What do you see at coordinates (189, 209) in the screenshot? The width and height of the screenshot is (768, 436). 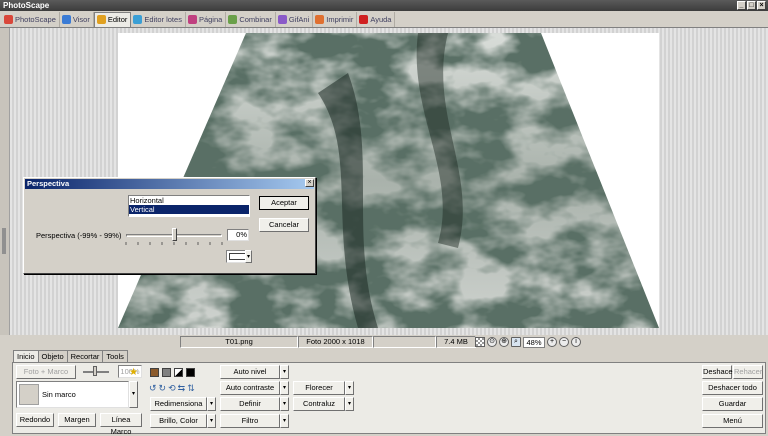 I see `list-item-vertical: Vertical` at bounding box center [189, 209].